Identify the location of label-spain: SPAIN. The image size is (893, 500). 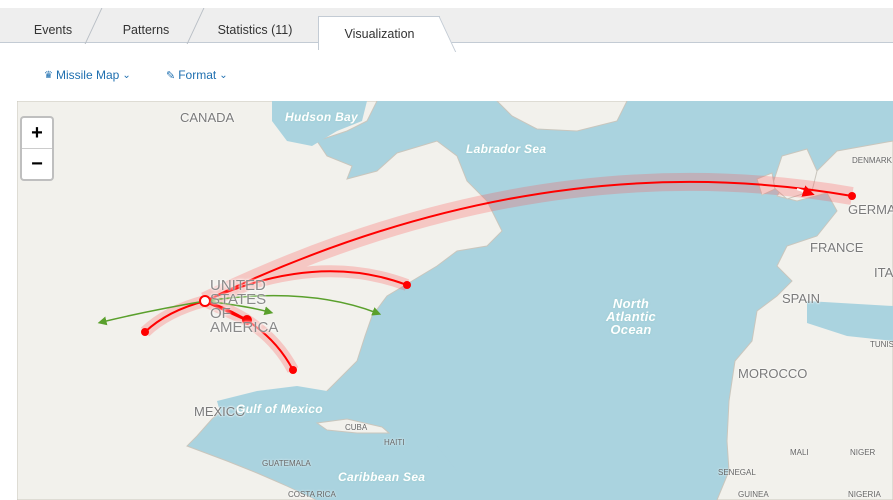
(801, 298).